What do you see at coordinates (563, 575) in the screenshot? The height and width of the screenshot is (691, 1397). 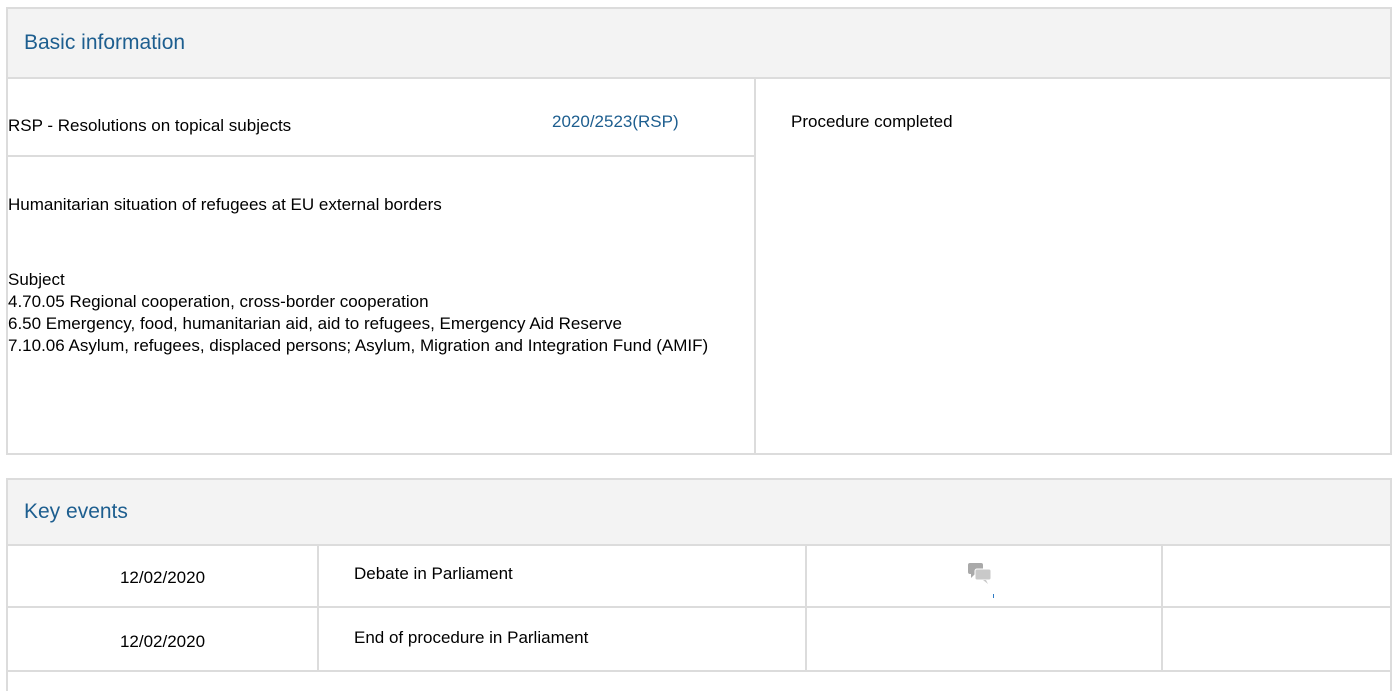 I see `event-name: Debate in Parliament` at bounding box center [563, 575].